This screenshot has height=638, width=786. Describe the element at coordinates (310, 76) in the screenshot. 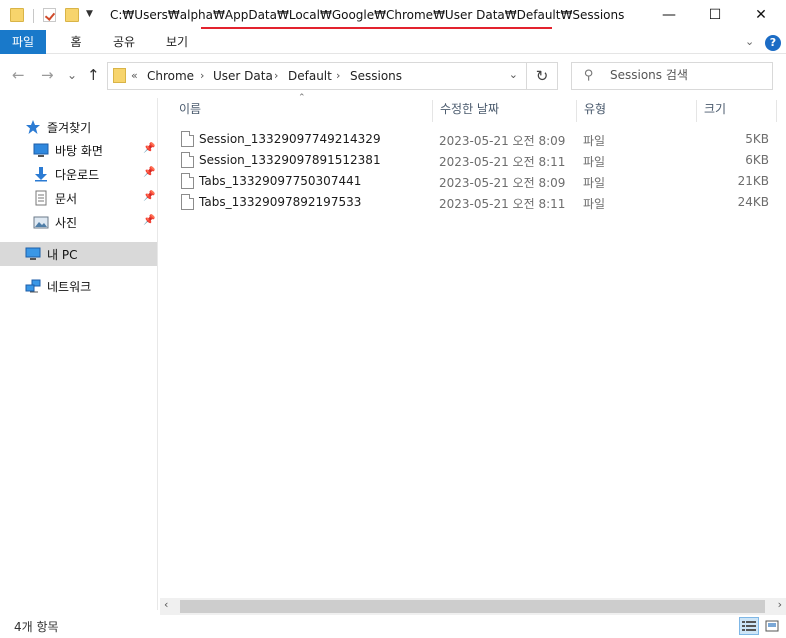

I see `breadcrumb-default: Default` at that location.